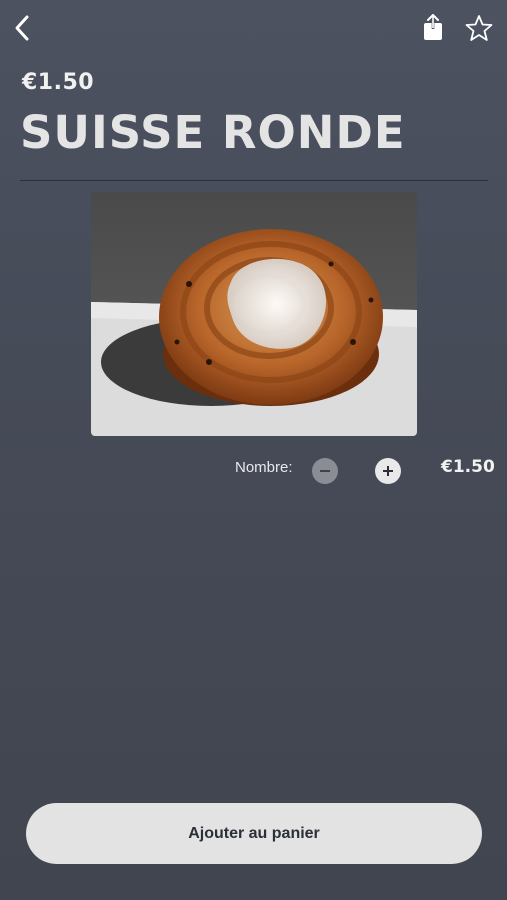 This screenshot has height=900, width=507. What do you see at coordinates (254, 180) in the screenshot?
I see `divider` at bounding box center [254, 180].